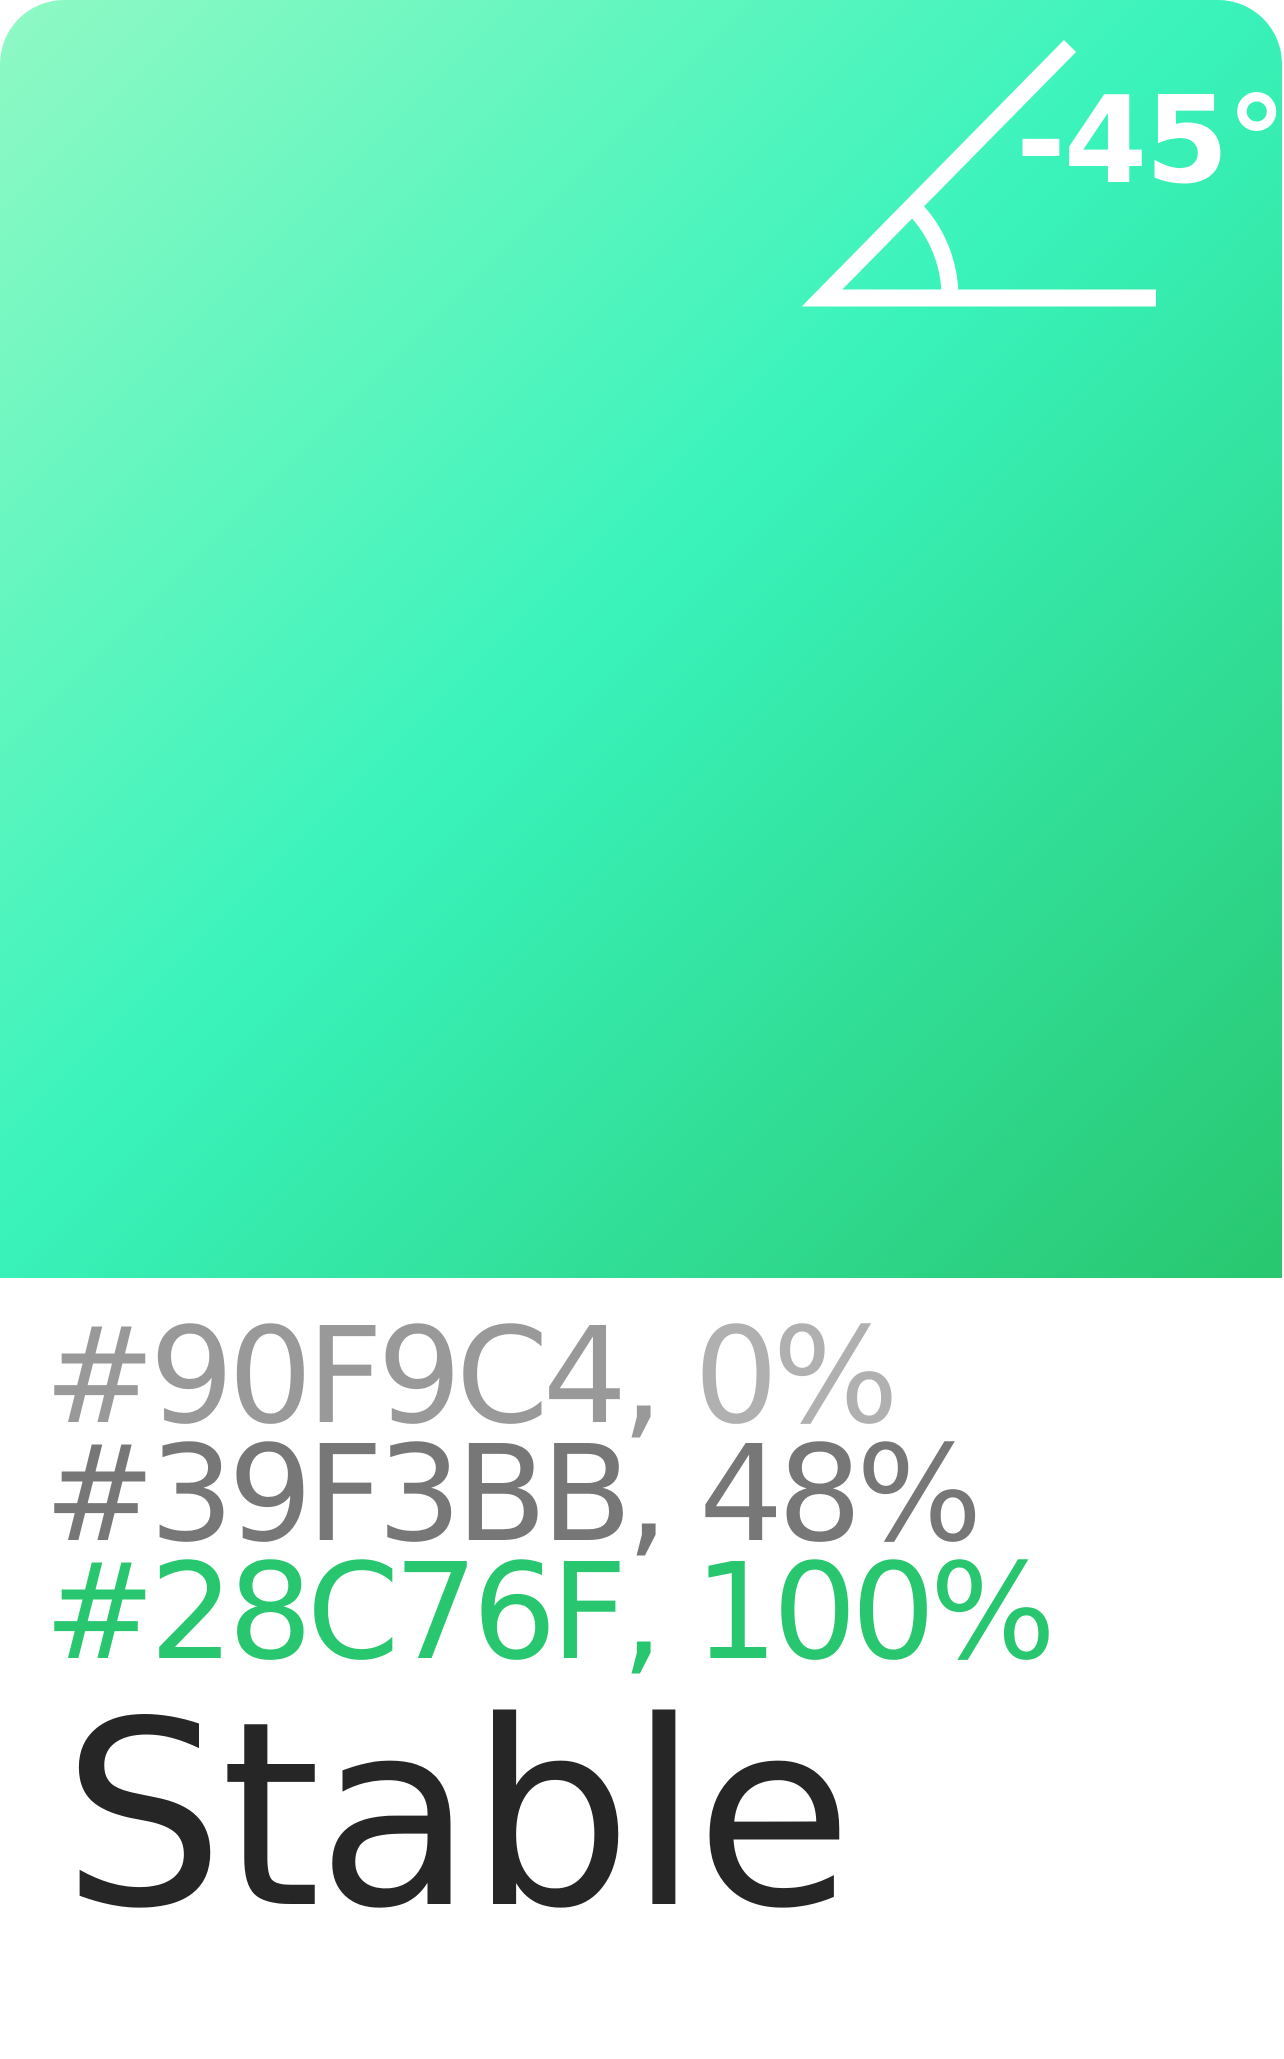 The height and width of the screenshot is (2059, 1284). What do you see at coordinates (457, 1816) in the screenshot?
I see `gradient-name: Stable` at bounding box center [457, 1816].